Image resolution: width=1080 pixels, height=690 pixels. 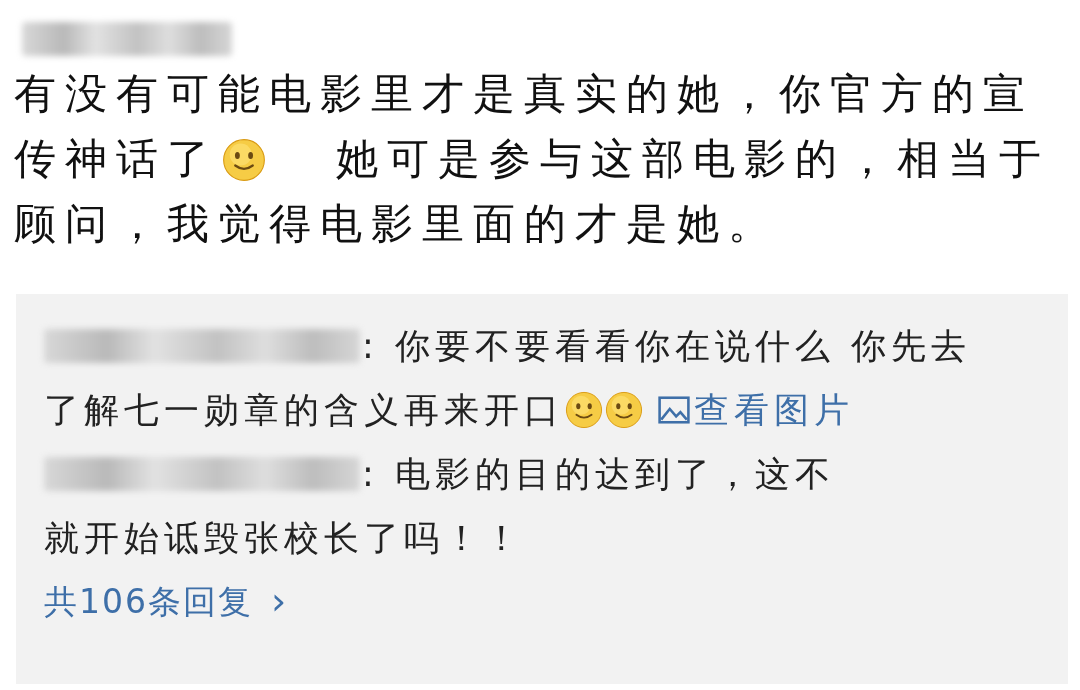 I want to click on reply-text: 了解七一勋章的含义再来开口, so click(x=304, y=410).